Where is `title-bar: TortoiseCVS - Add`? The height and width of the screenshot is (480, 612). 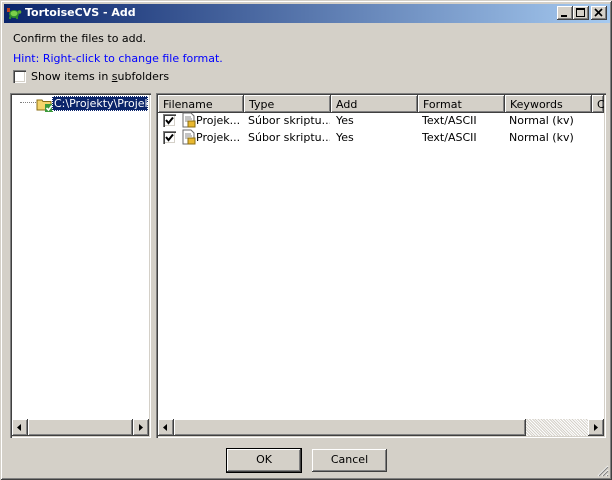
title-bar: TortoiseCVS - Add is located at coordinates (307, 13).